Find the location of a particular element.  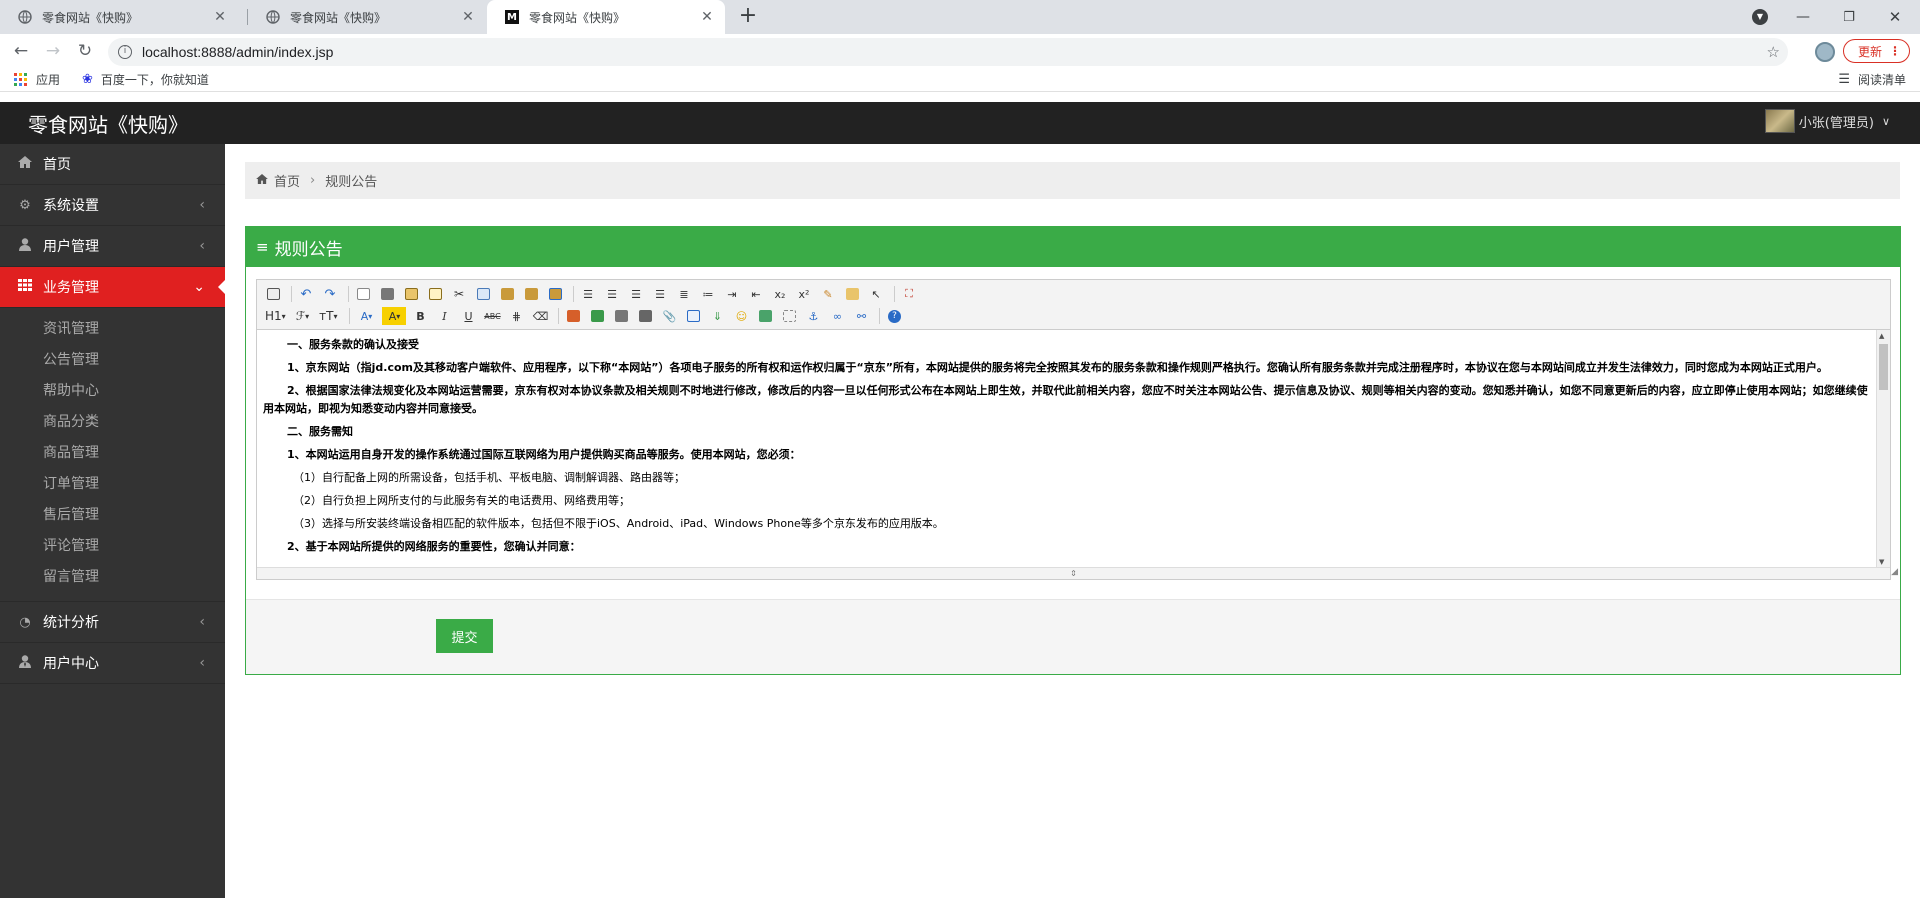

template-icon is located at coordinates (411, 294).